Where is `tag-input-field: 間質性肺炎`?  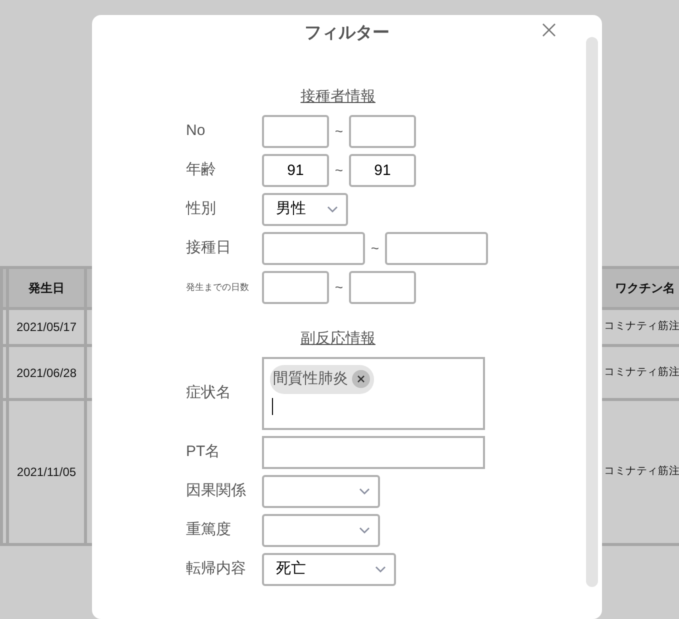
tag-input-field: 間質性肺炎 is located at coordinates (373, 393).